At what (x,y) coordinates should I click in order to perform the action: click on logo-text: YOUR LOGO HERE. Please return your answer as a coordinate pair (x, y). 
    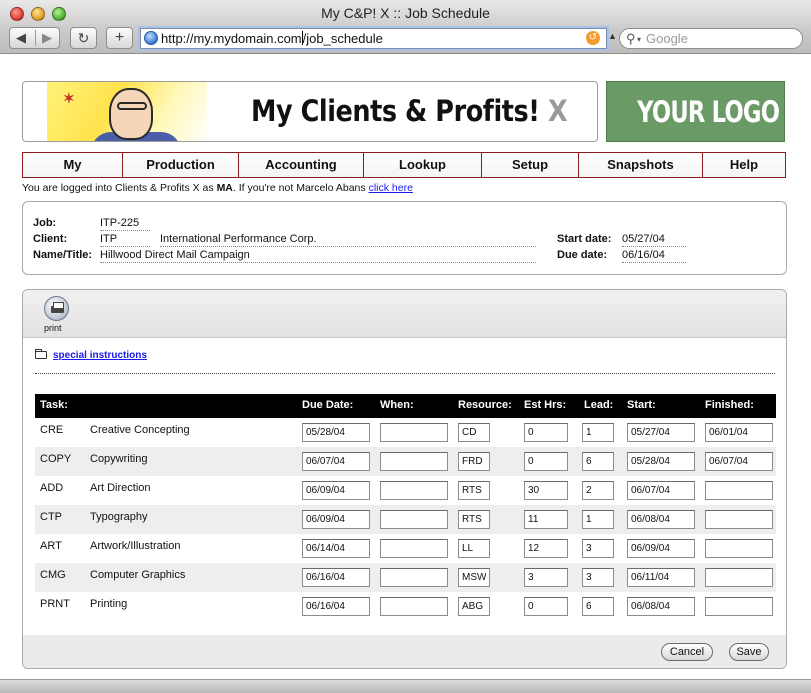
    Looking at the image, I should click on (710, 112).